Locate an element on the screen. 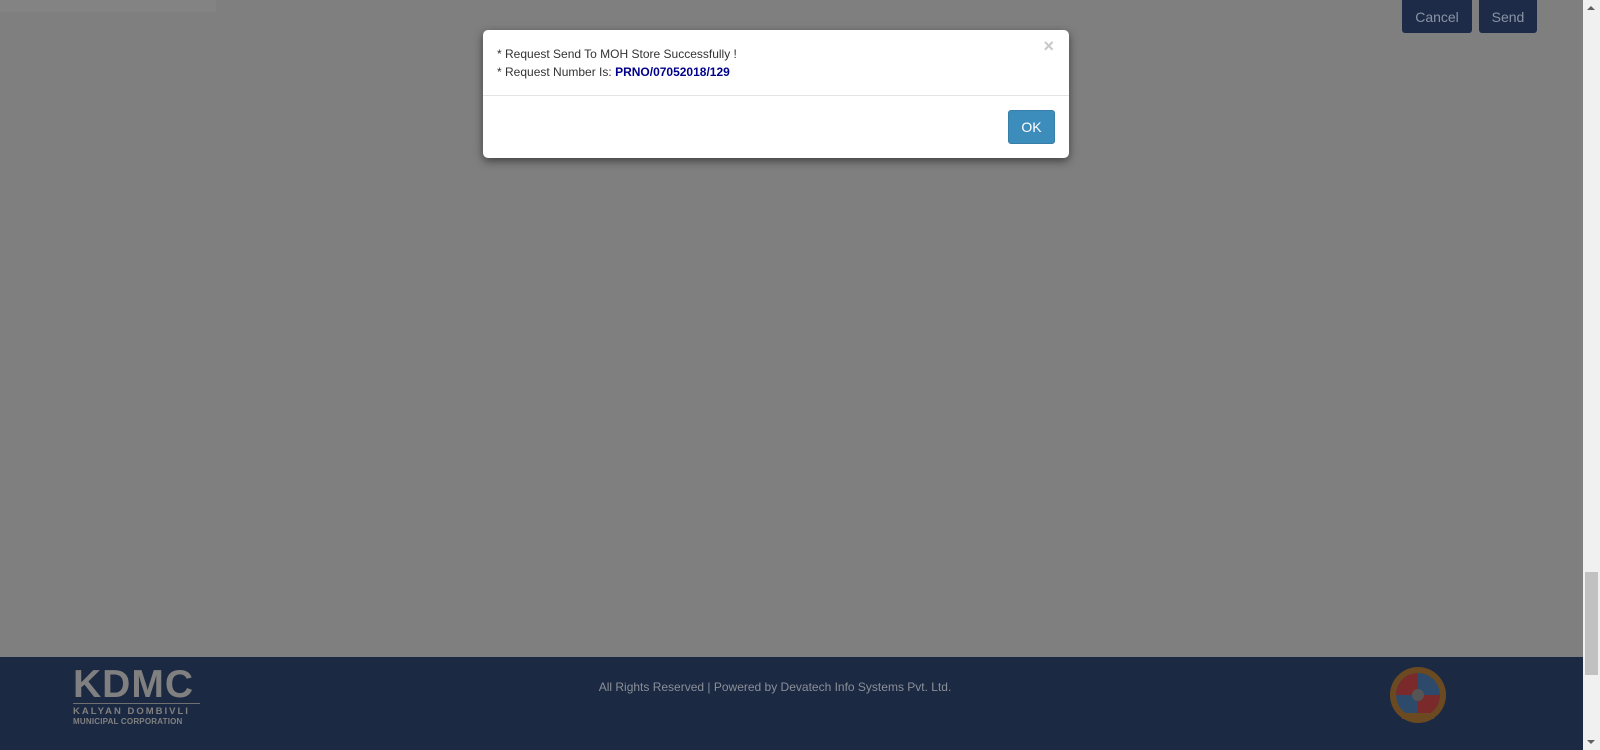 This screenshot has width=1600, height=750. request-number-line: * Request Number Is: PRNO/07052018/129 is located at coordinates (776, 72).